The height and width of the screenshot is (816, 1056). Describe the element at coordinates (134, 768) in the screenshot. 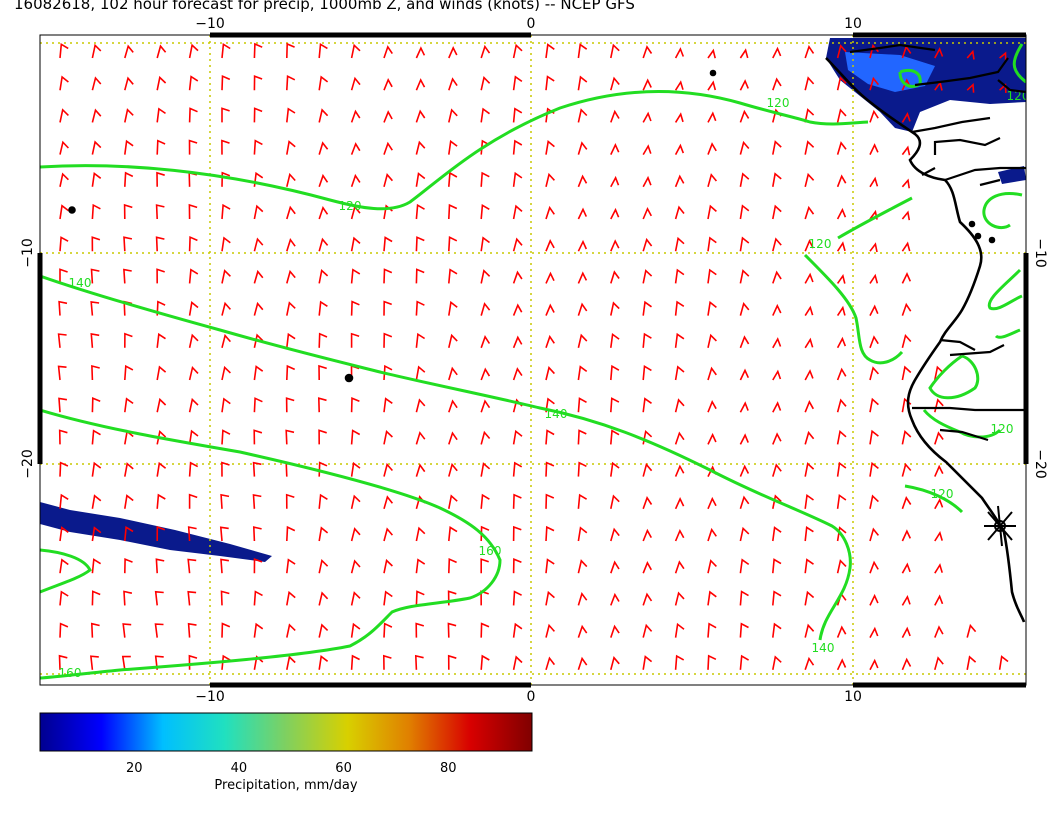

I see `colorbar-tick-label: 20` at that location.